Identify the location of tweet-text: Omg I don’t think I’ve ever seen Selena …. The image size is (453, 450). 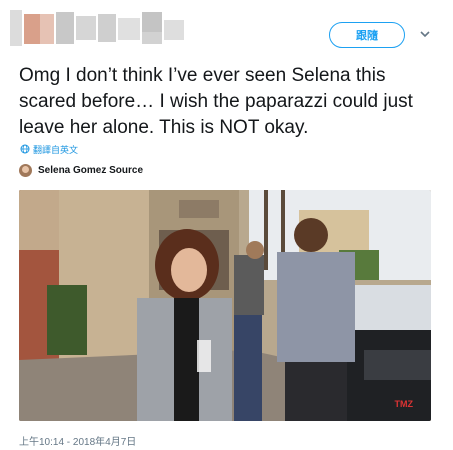
(216, 101).